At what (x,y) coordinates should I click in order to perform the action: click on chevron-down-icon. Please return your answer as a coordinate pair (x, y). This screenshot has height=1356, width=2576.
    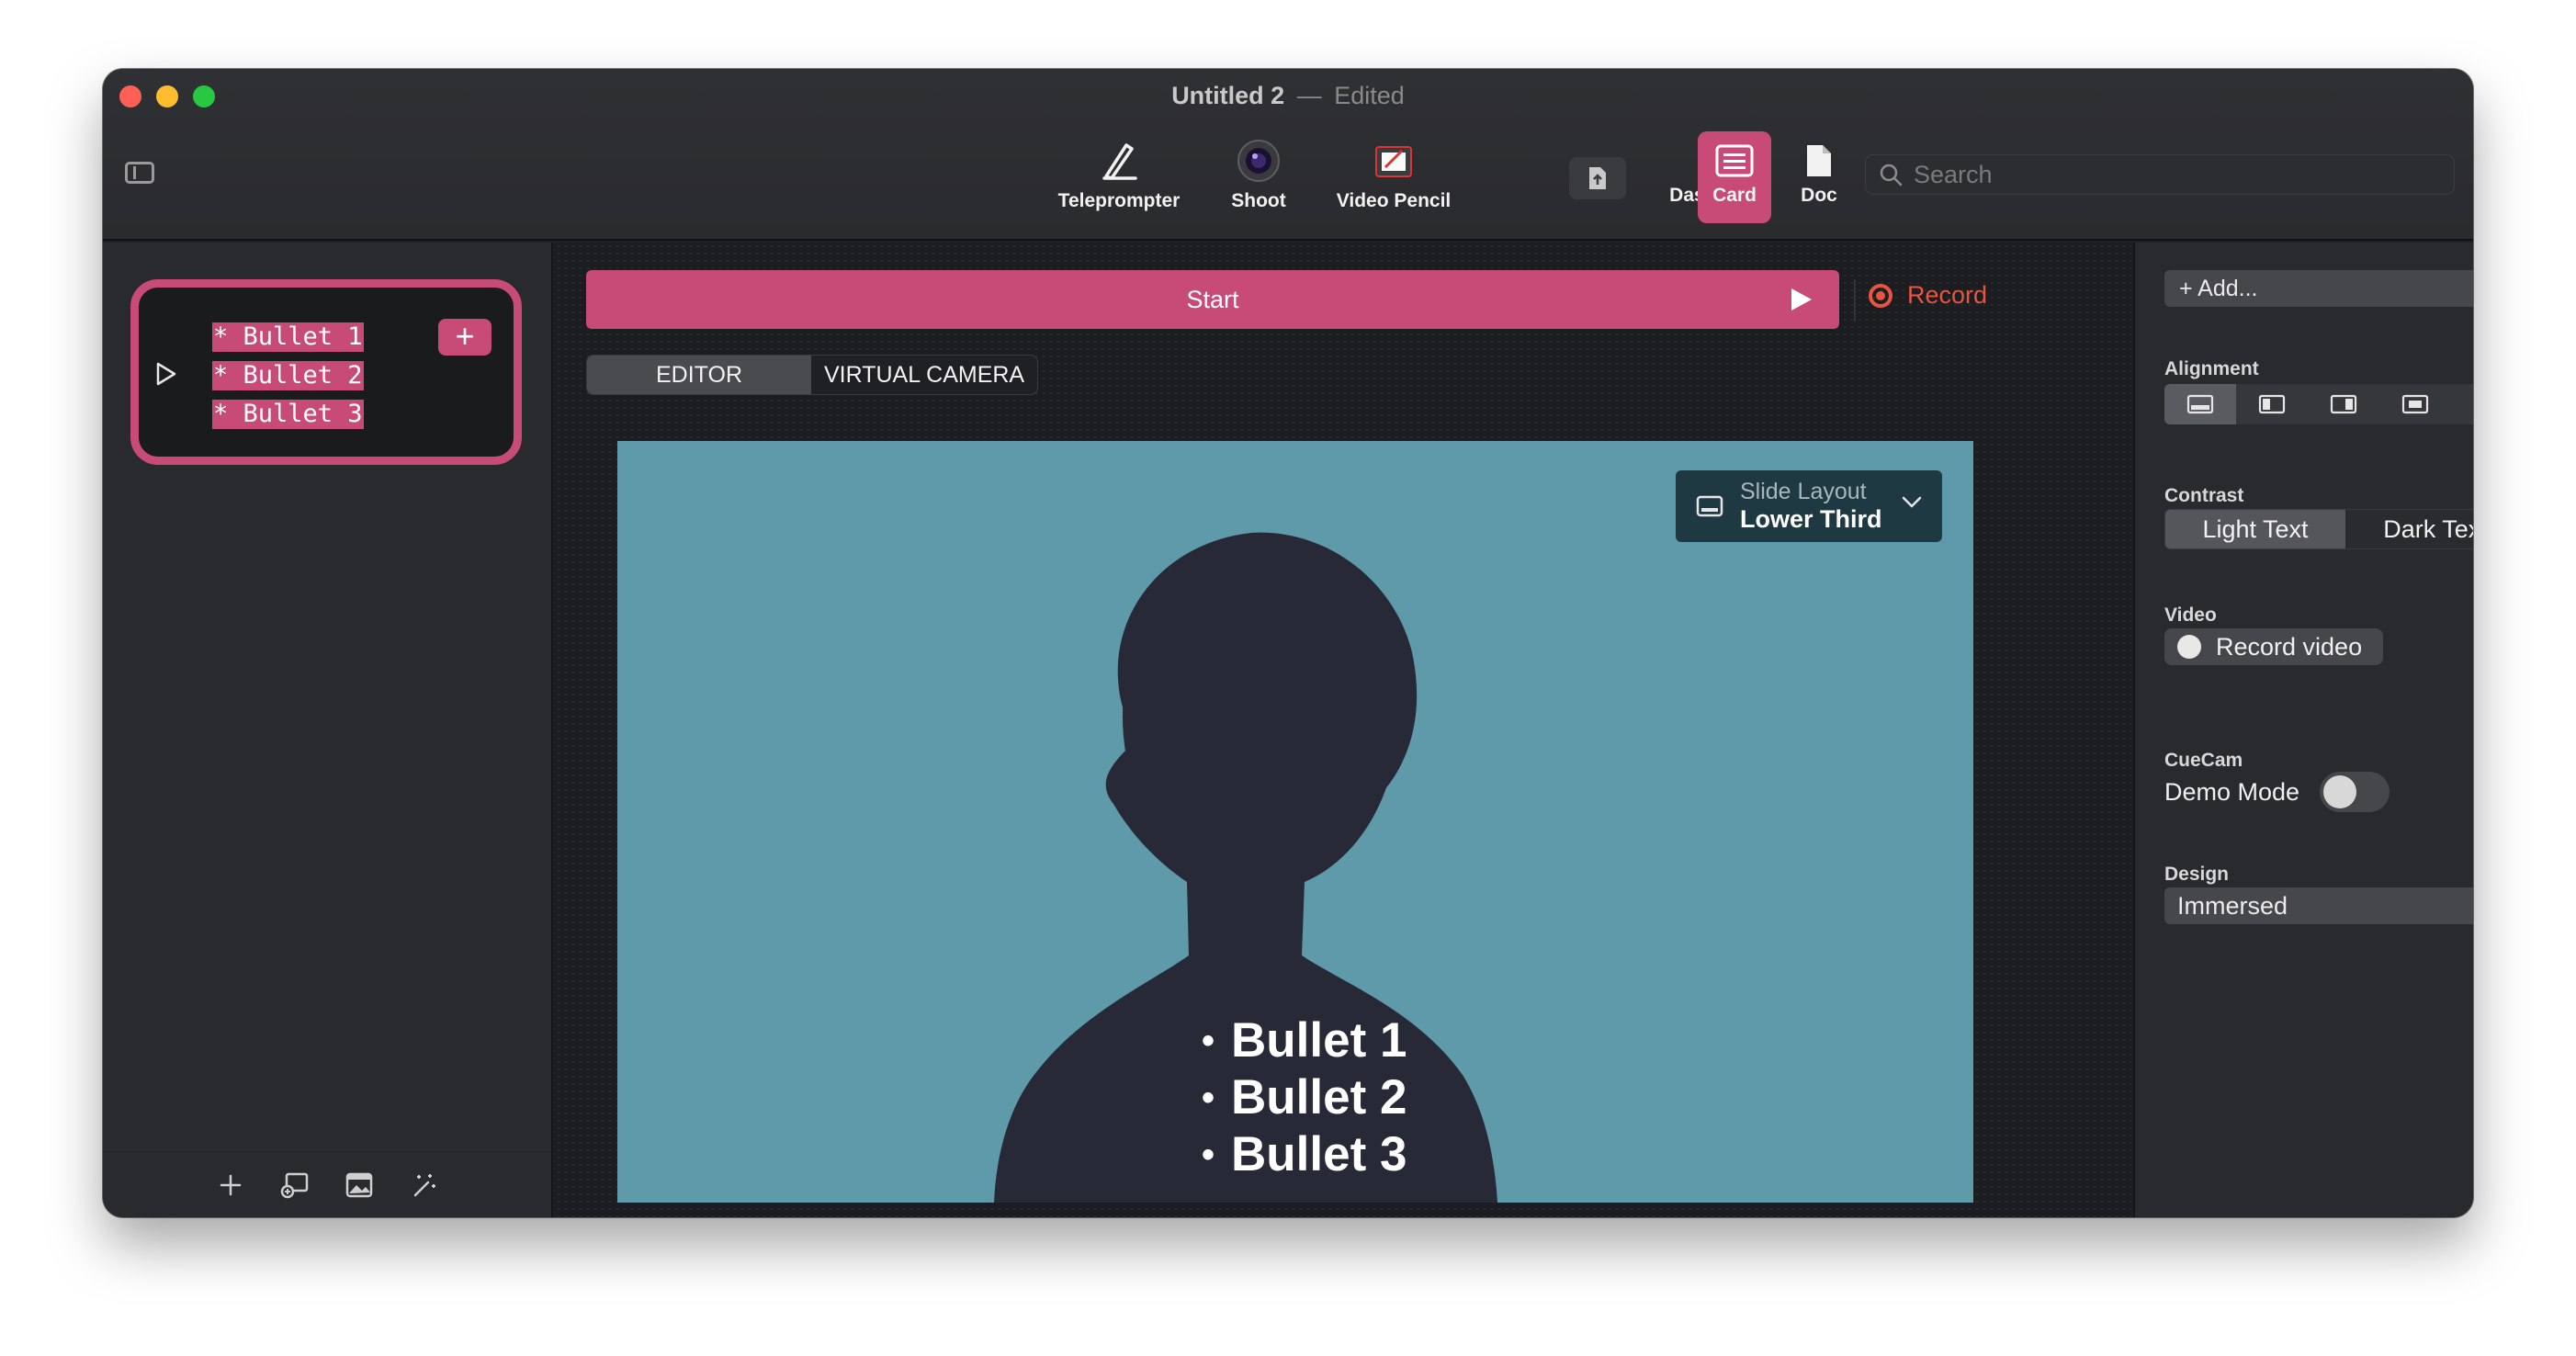
    Looking at the image, I should click on (1912, 502).